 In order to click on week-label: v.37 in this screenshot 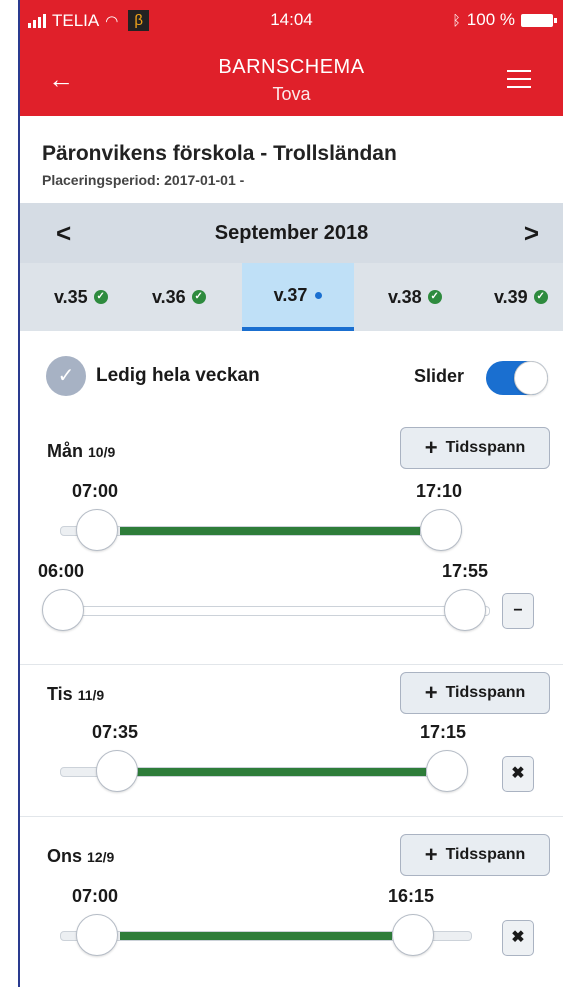, I will do `click(290, 294)`.